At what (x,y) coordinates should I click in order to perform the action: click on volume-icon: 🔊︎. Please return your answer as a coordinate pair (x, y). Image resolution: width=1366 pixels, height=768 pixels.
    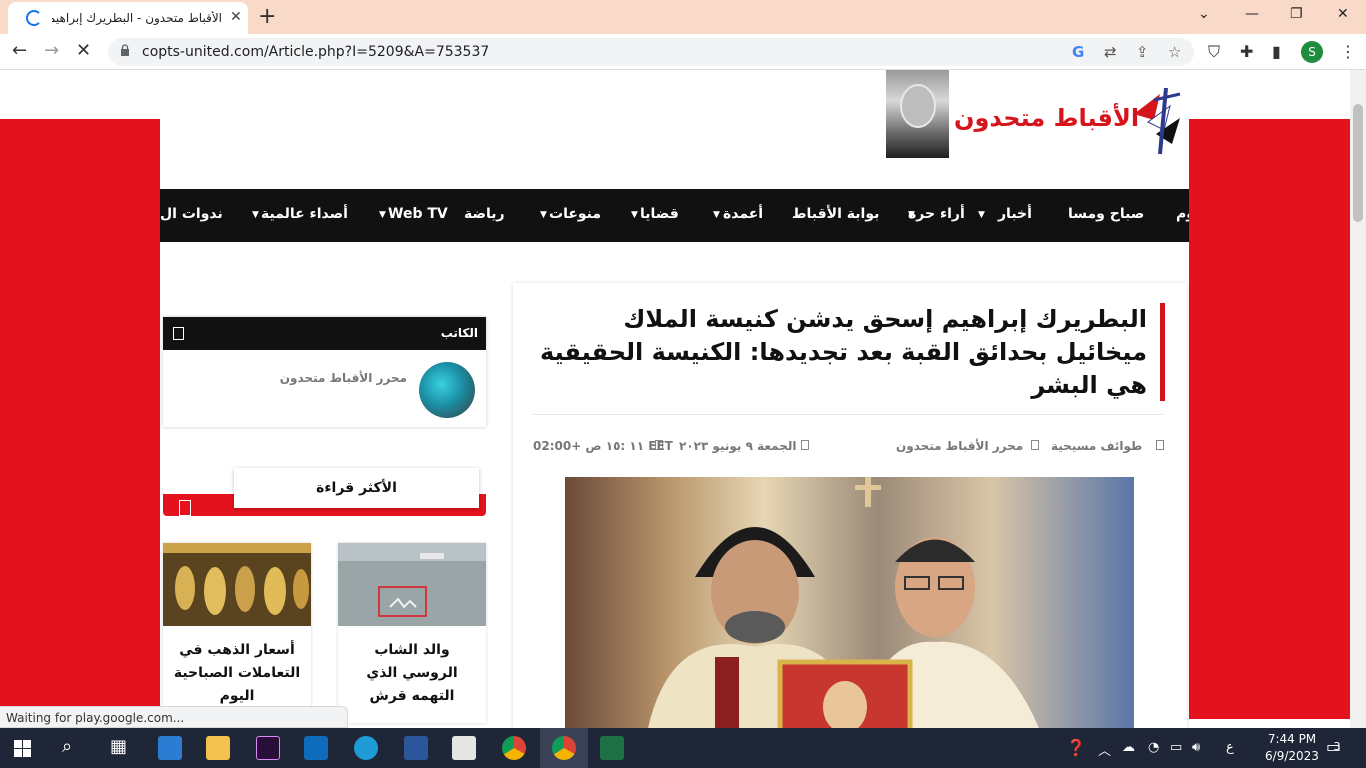
    Looking at the image, I should click on (1196, 747).